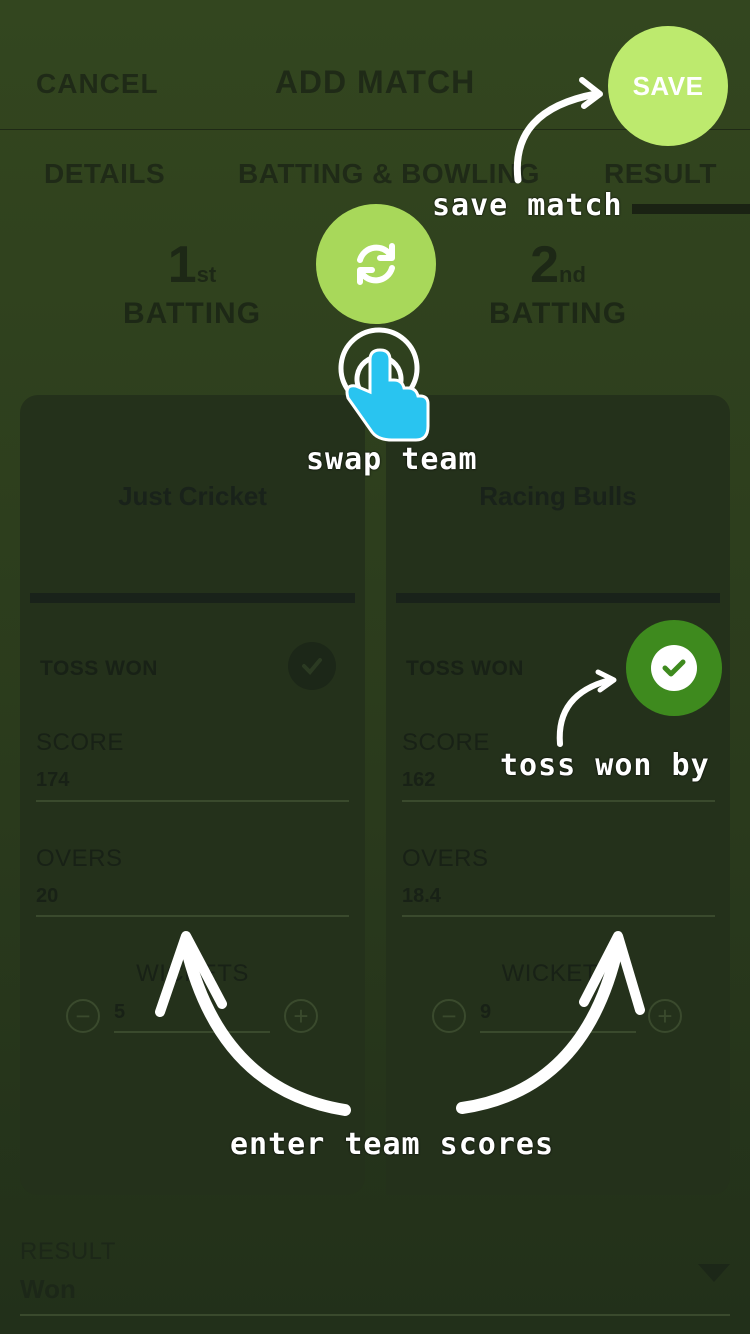 Image resolution: width=750 pixels, height=1334 pixels. What do you see at coordinates (605, 765) in the screenshot?
I see `coach-toss-text: toss won by` at bounding box center [605, 765].